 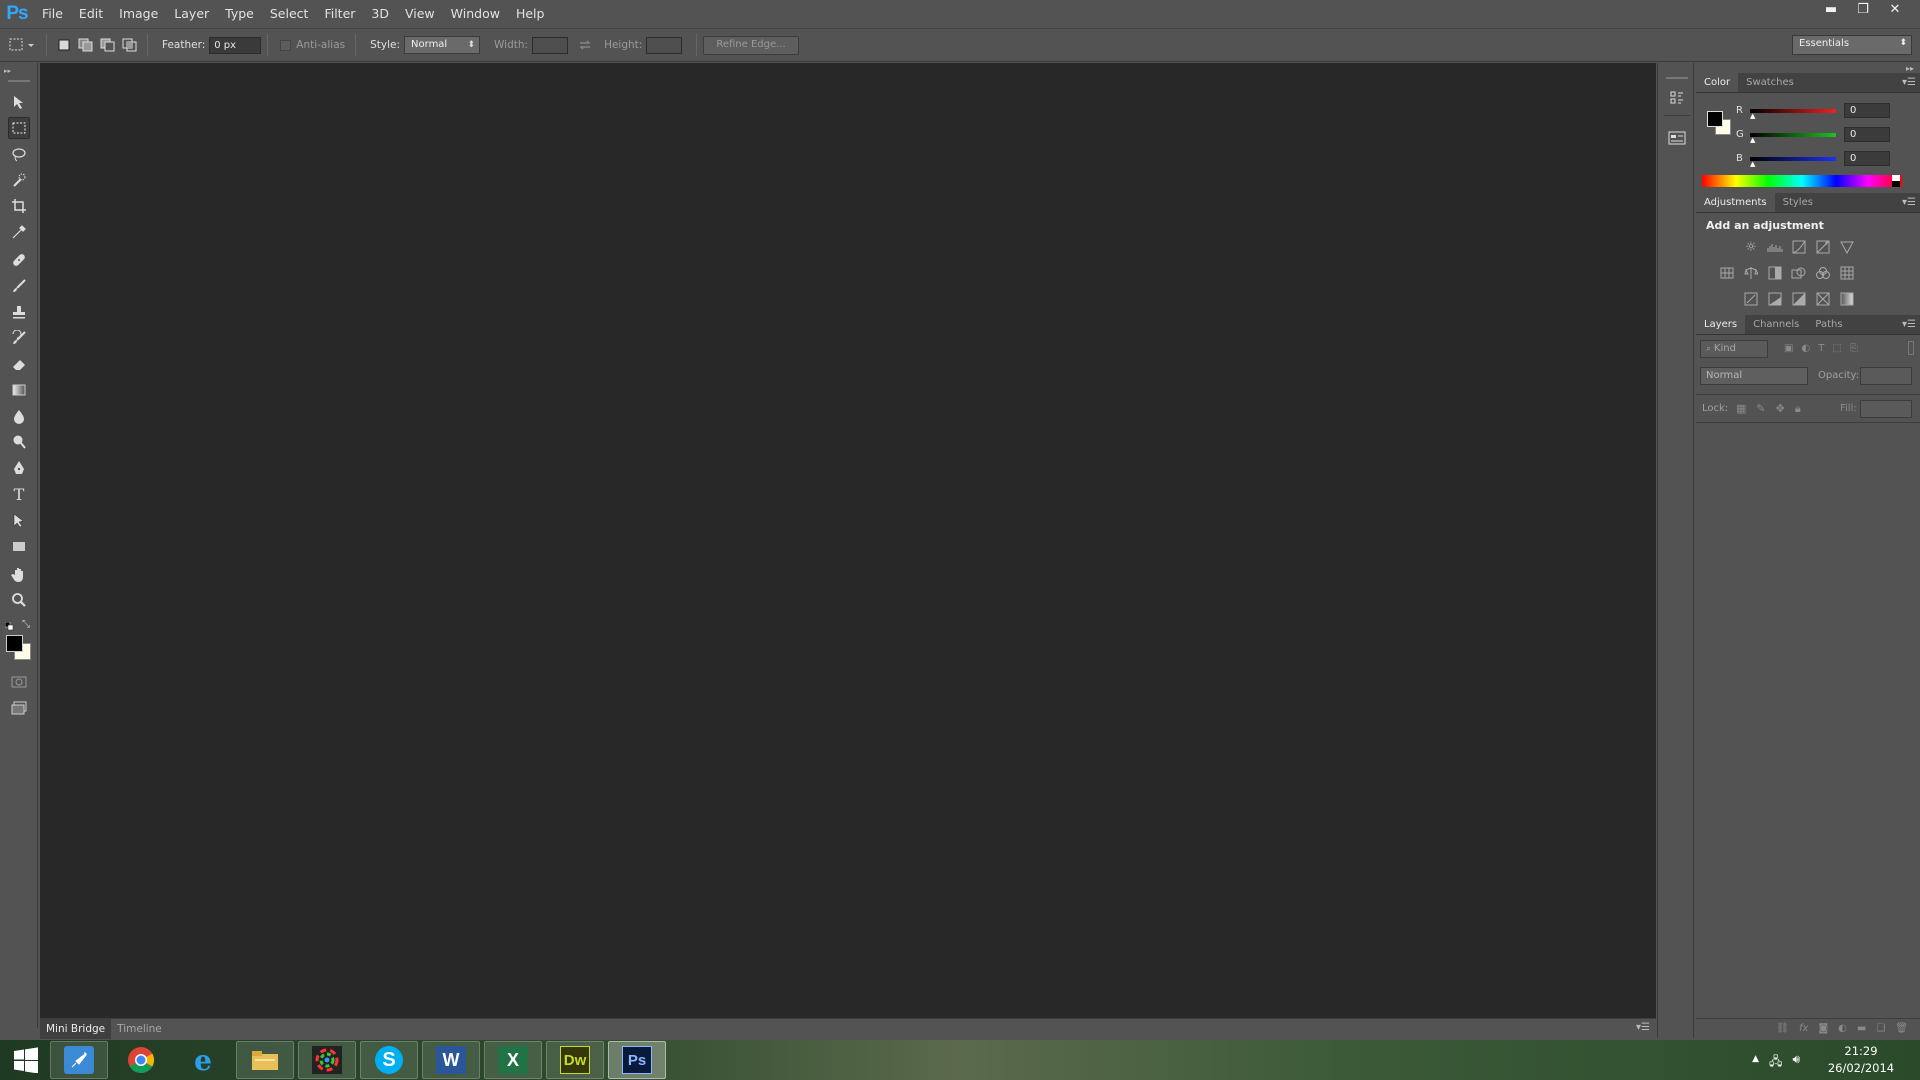 I want to click on brightness-contrast-icon: ☼, so click(x=1751, y=247).